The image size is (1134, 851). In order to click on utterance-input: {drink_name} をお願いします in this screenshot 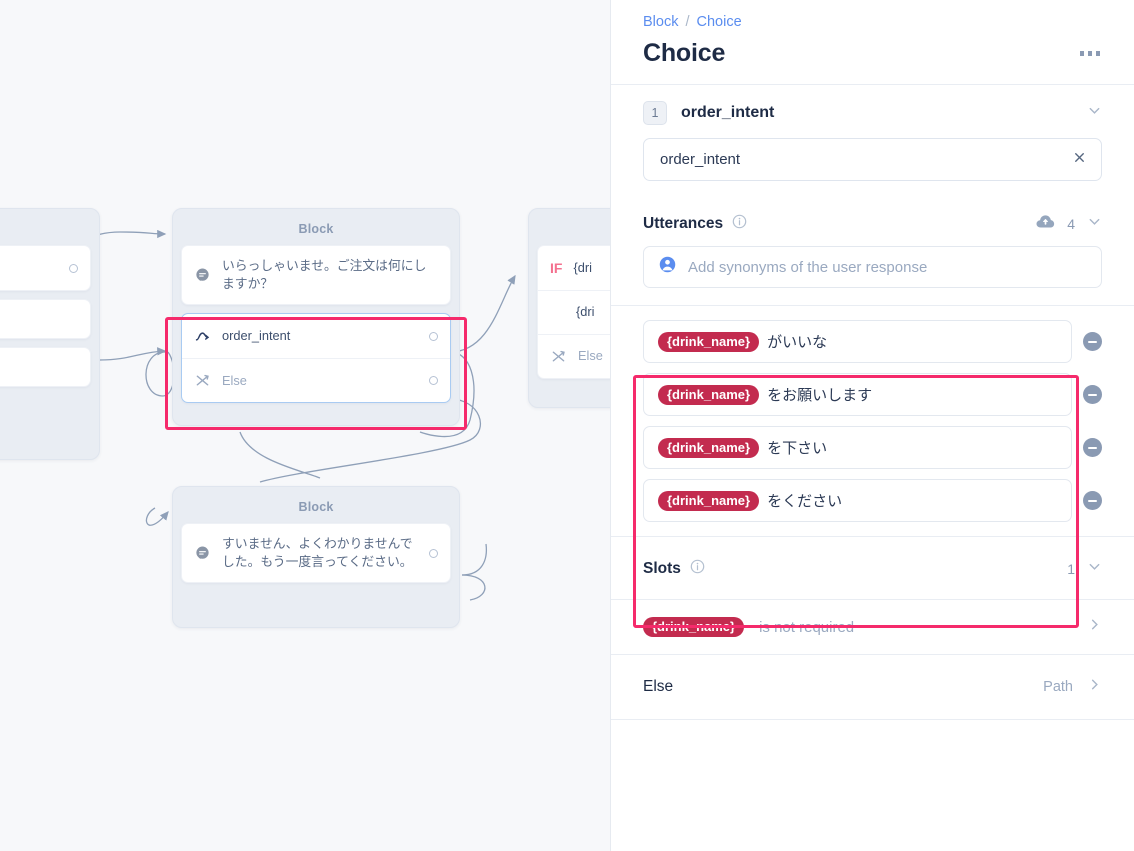, I will do `click(857, 394)`.